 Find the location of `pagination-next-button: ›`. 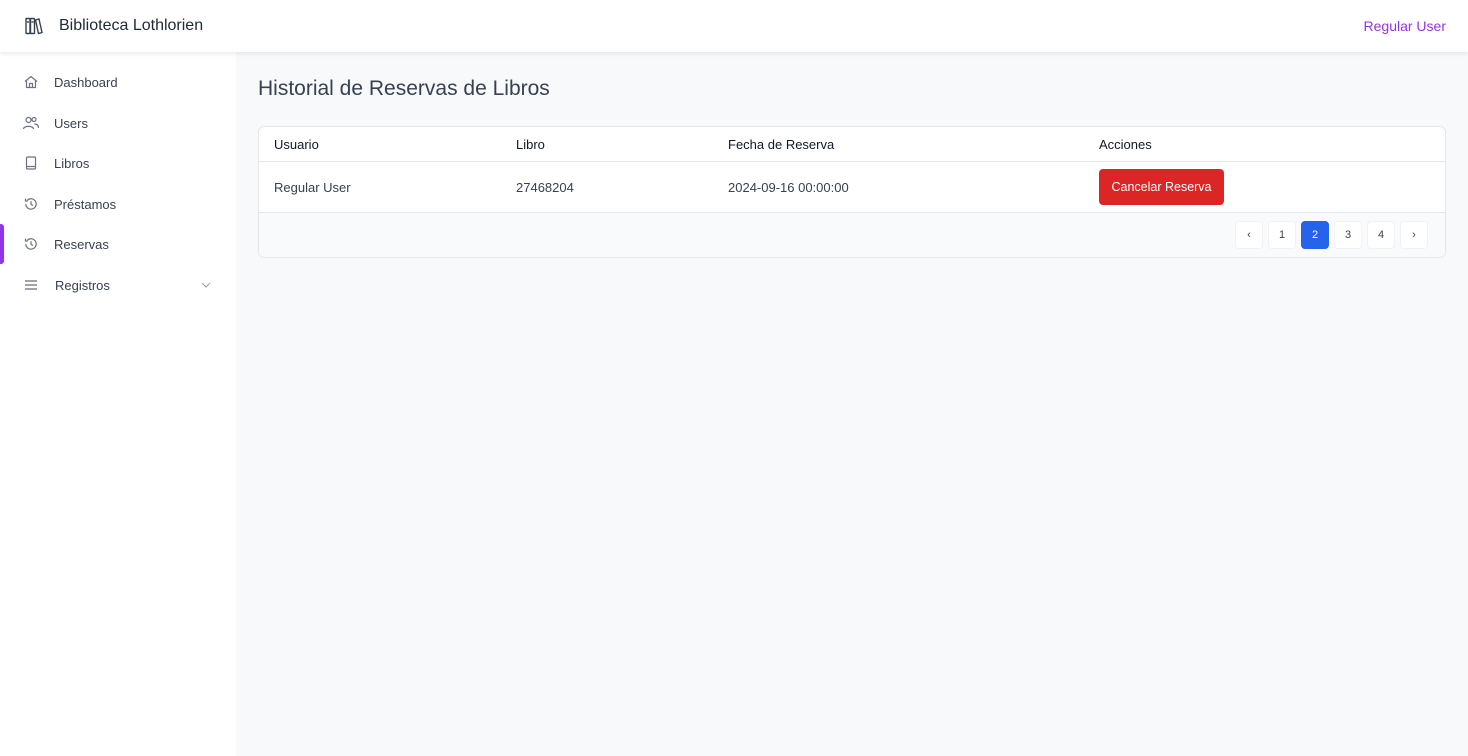

pagination-next-button: › is located at coordinates (1414, 235).